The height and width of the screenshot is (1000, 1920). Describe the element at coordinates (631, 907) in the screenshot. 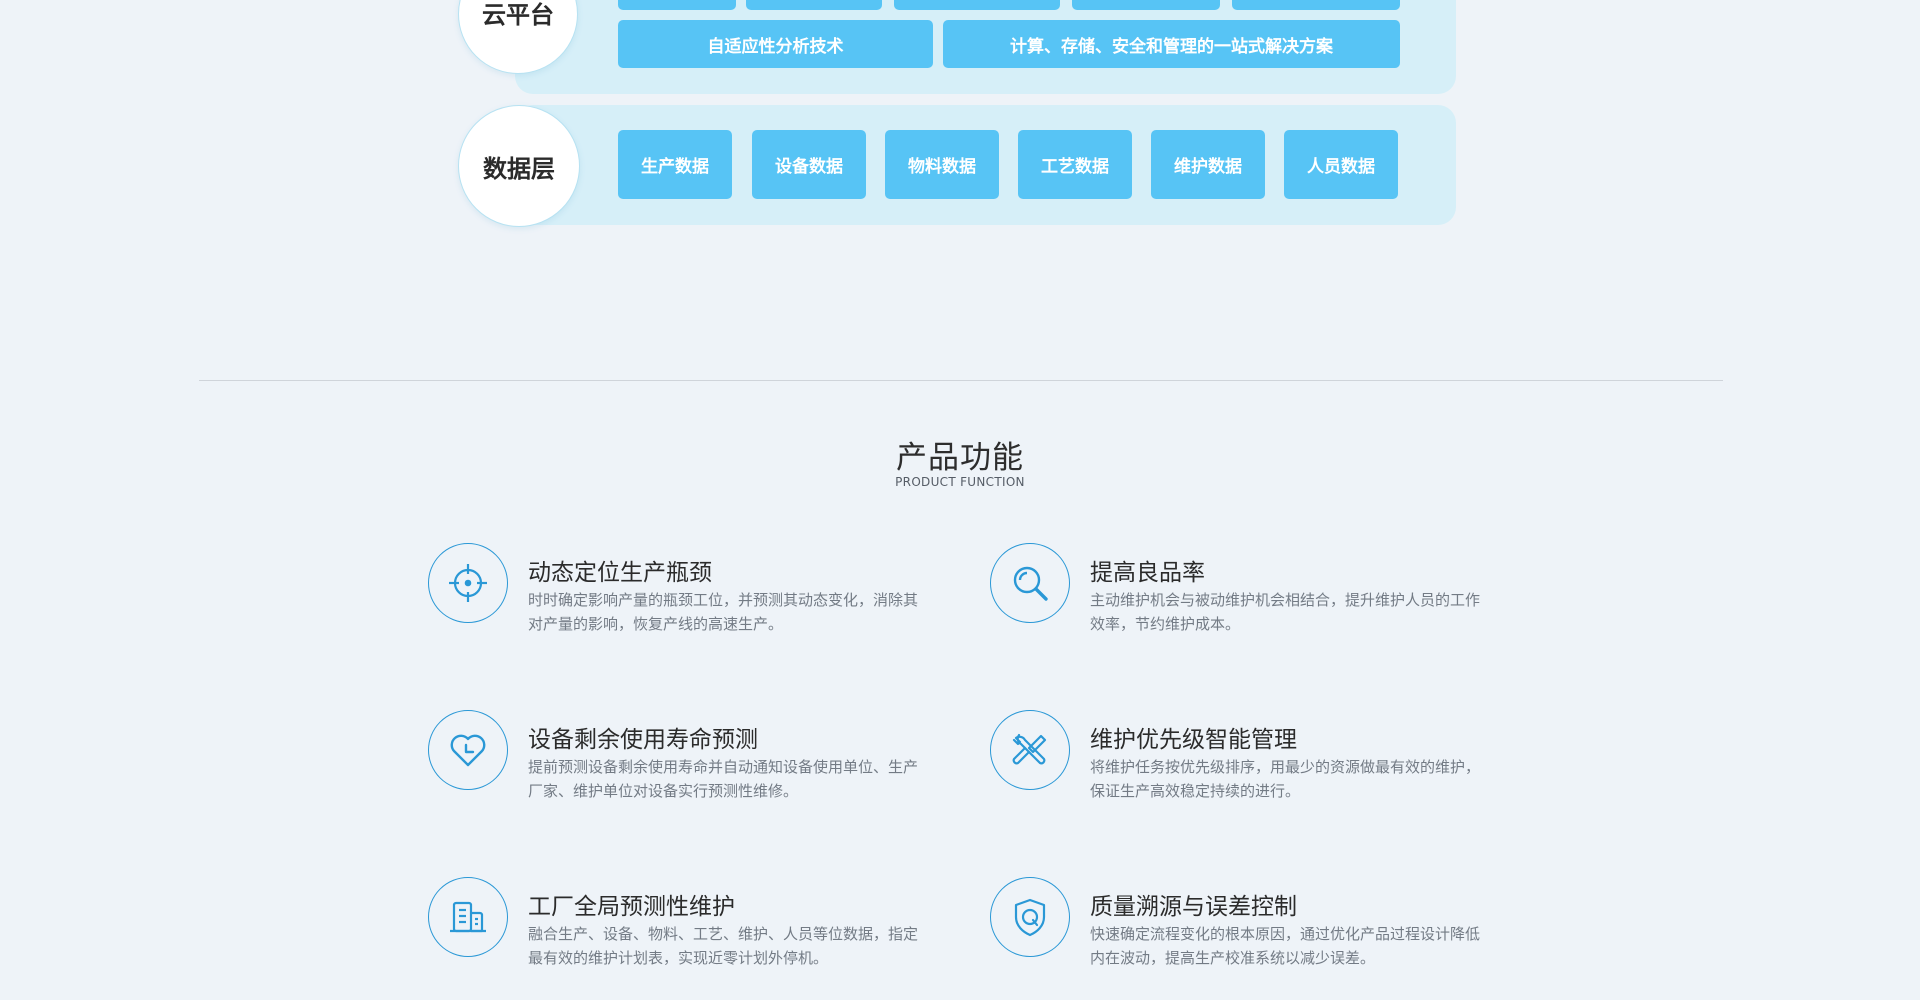

I see `feature-title: 工厂全局预测性维护` at that location.